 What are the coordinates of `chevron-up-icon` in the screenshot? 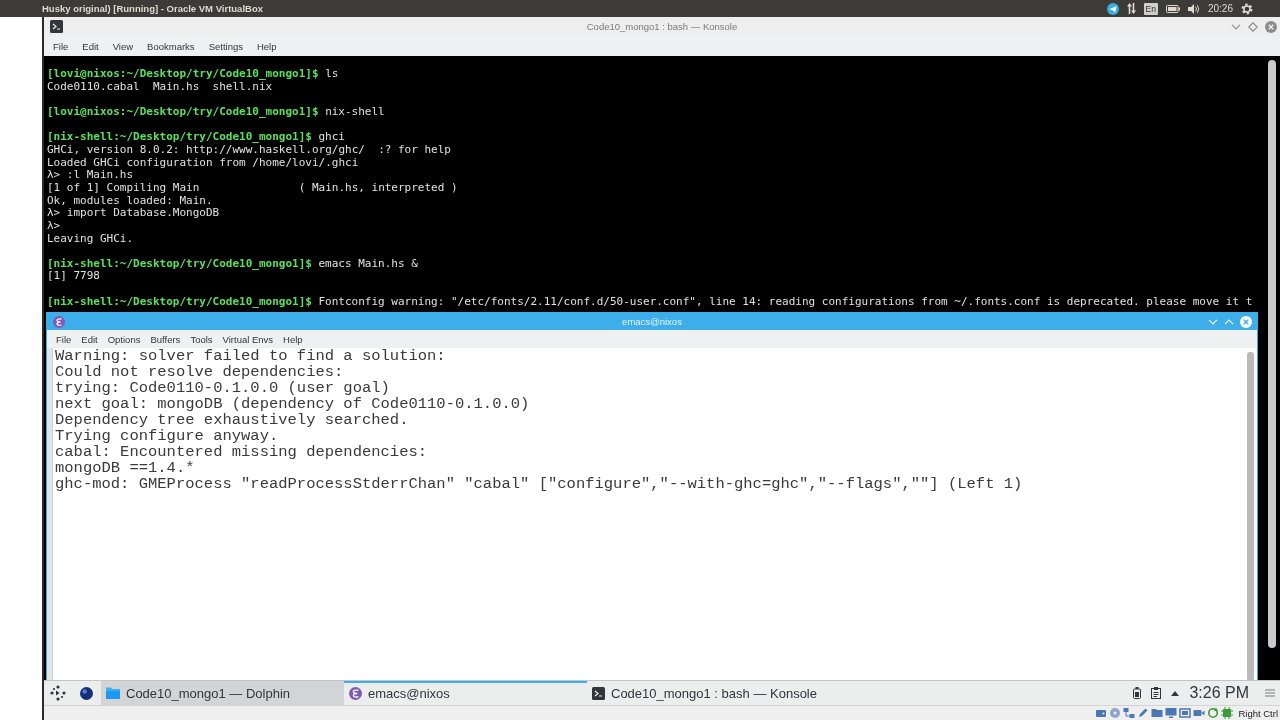 It's located at (1229, 321).